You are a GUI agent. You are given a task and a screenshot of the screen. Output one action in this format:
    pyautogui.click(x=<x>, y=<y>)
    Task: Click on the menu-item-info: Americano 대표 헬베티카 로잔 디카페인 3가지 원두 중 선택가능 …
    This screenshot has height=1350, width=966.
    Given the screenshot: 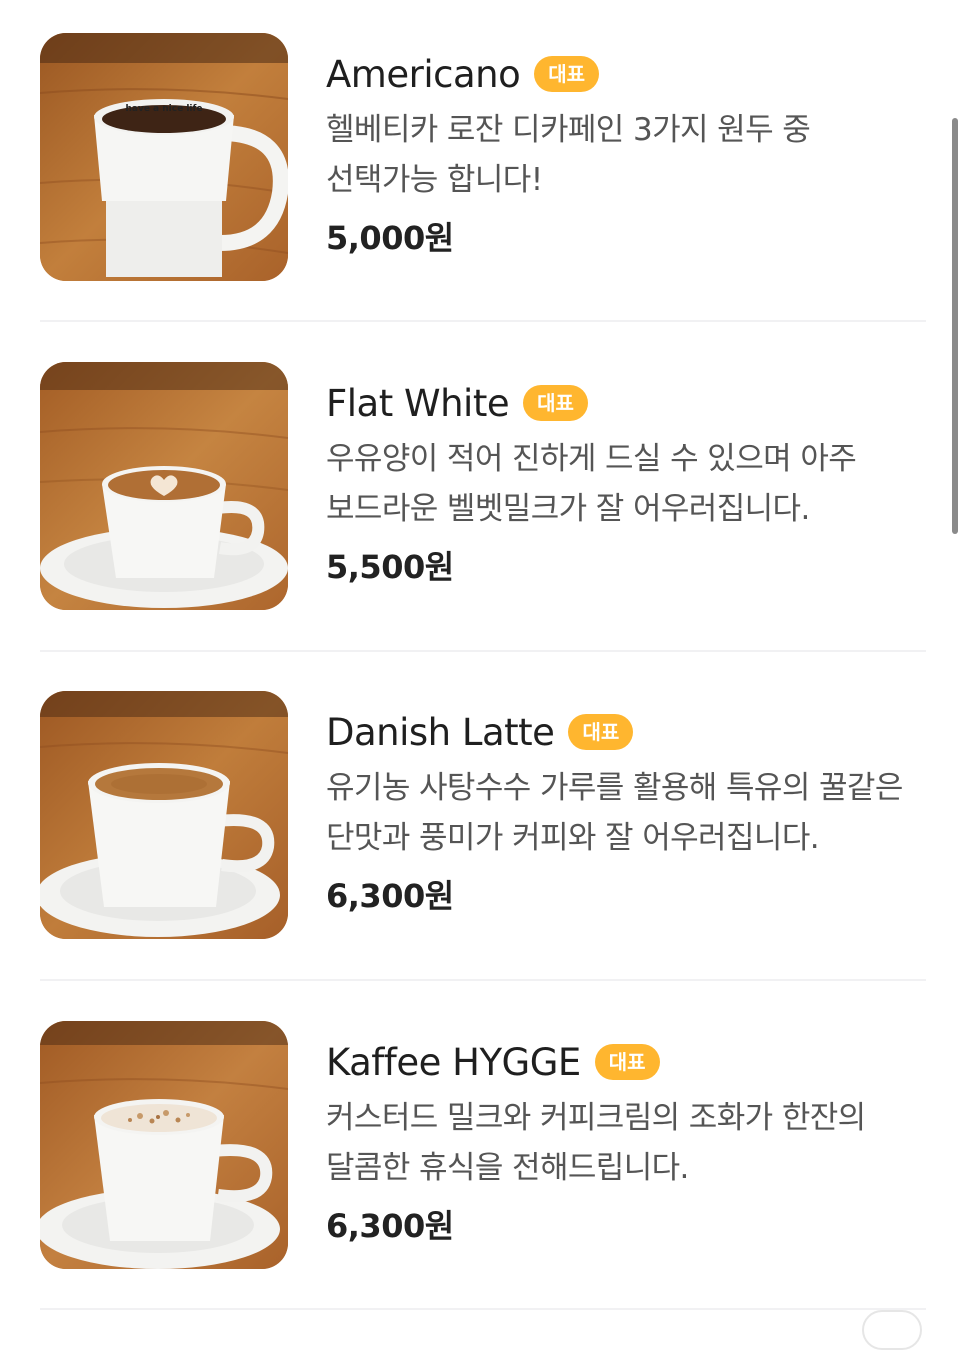 What is the action you would take?
    pyautogui.click(x=626, y=153)
    